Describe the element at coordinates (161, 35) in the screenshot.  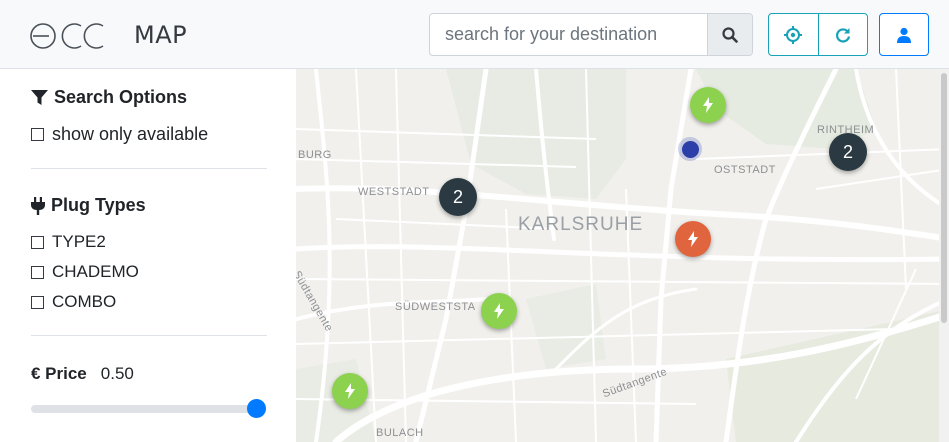
I see `app-title: MAP` at that location.